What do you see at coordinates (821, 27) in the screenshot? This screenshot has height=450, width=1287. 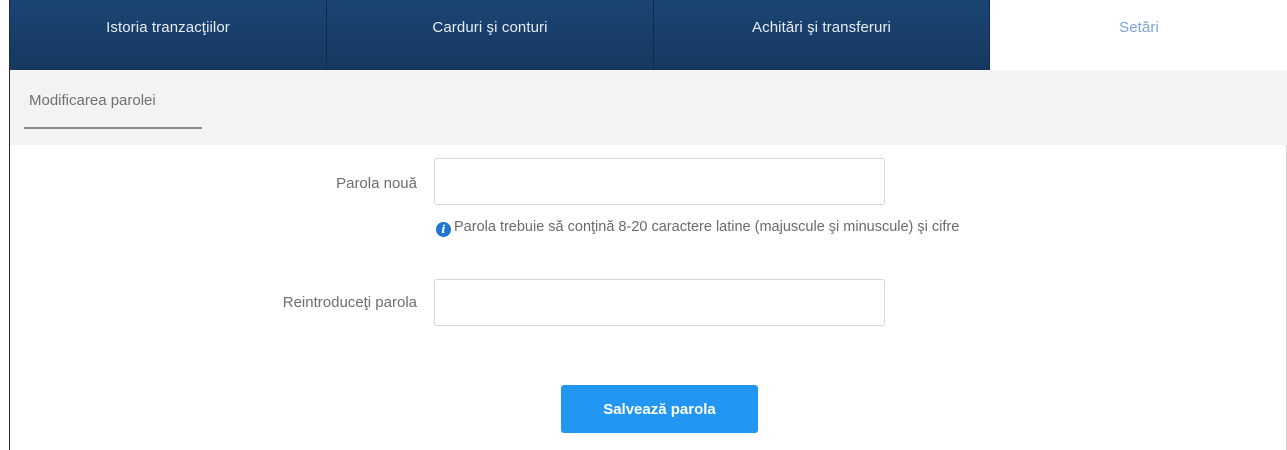 I see `tab-label: Achitări şi transferuri` at bounding box center [821, 27].